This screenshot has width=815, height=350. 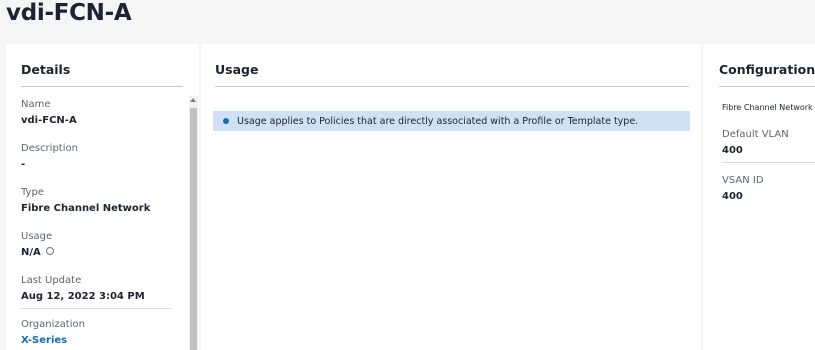 I want to click on config-default-vlan: Default VLAN 400, so click(x=768, y=142).